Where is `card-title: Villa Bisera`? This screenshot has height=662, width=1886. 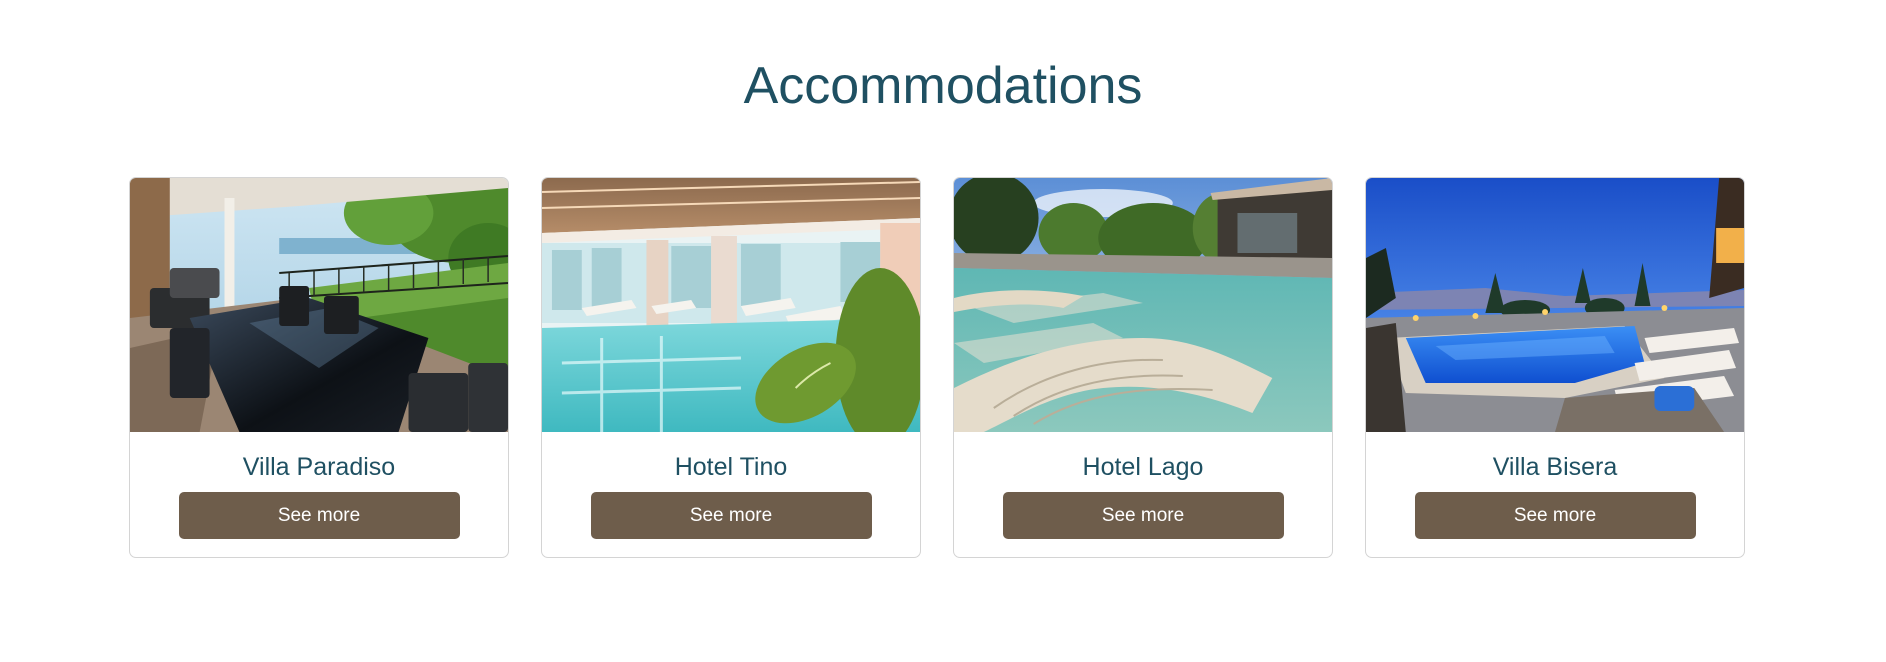 card-title: Villa Bisera is located at coordinates (1555, 467).